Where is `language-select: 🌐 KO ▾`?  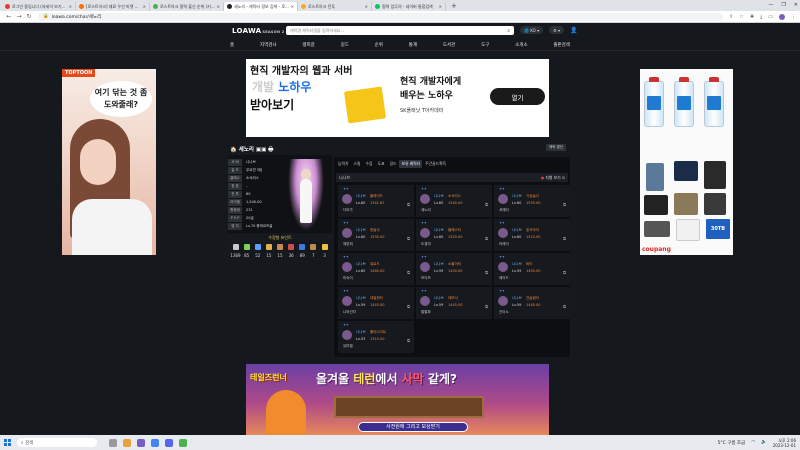 language-select: 🌐 KO ▾ is located at coordinates (532, 30).